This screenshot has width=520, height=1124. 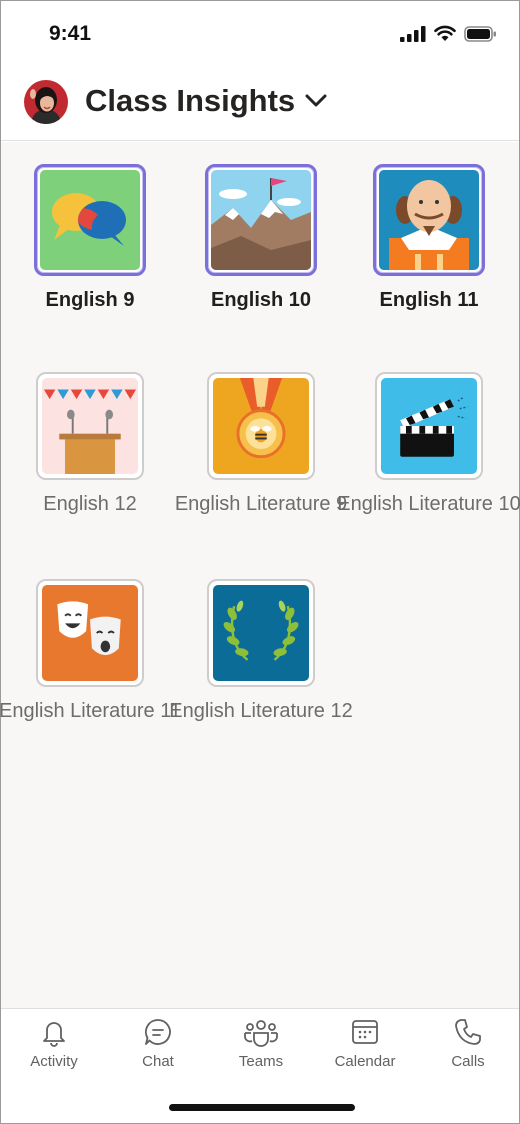 I want to click on class-tile-english-literature-10: English Literature 10, so click(x=427, y=445).